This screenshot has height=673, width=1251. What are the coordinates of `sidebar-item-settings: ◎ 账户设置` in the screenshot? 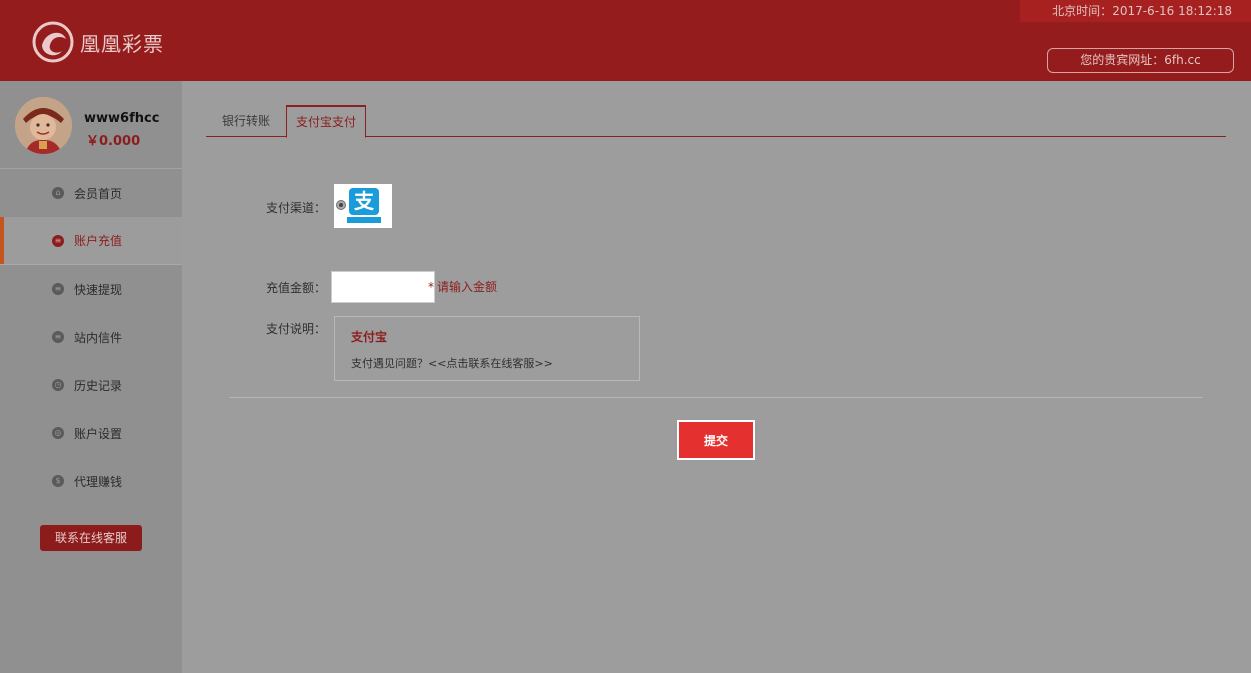 It's located at (91, 433).